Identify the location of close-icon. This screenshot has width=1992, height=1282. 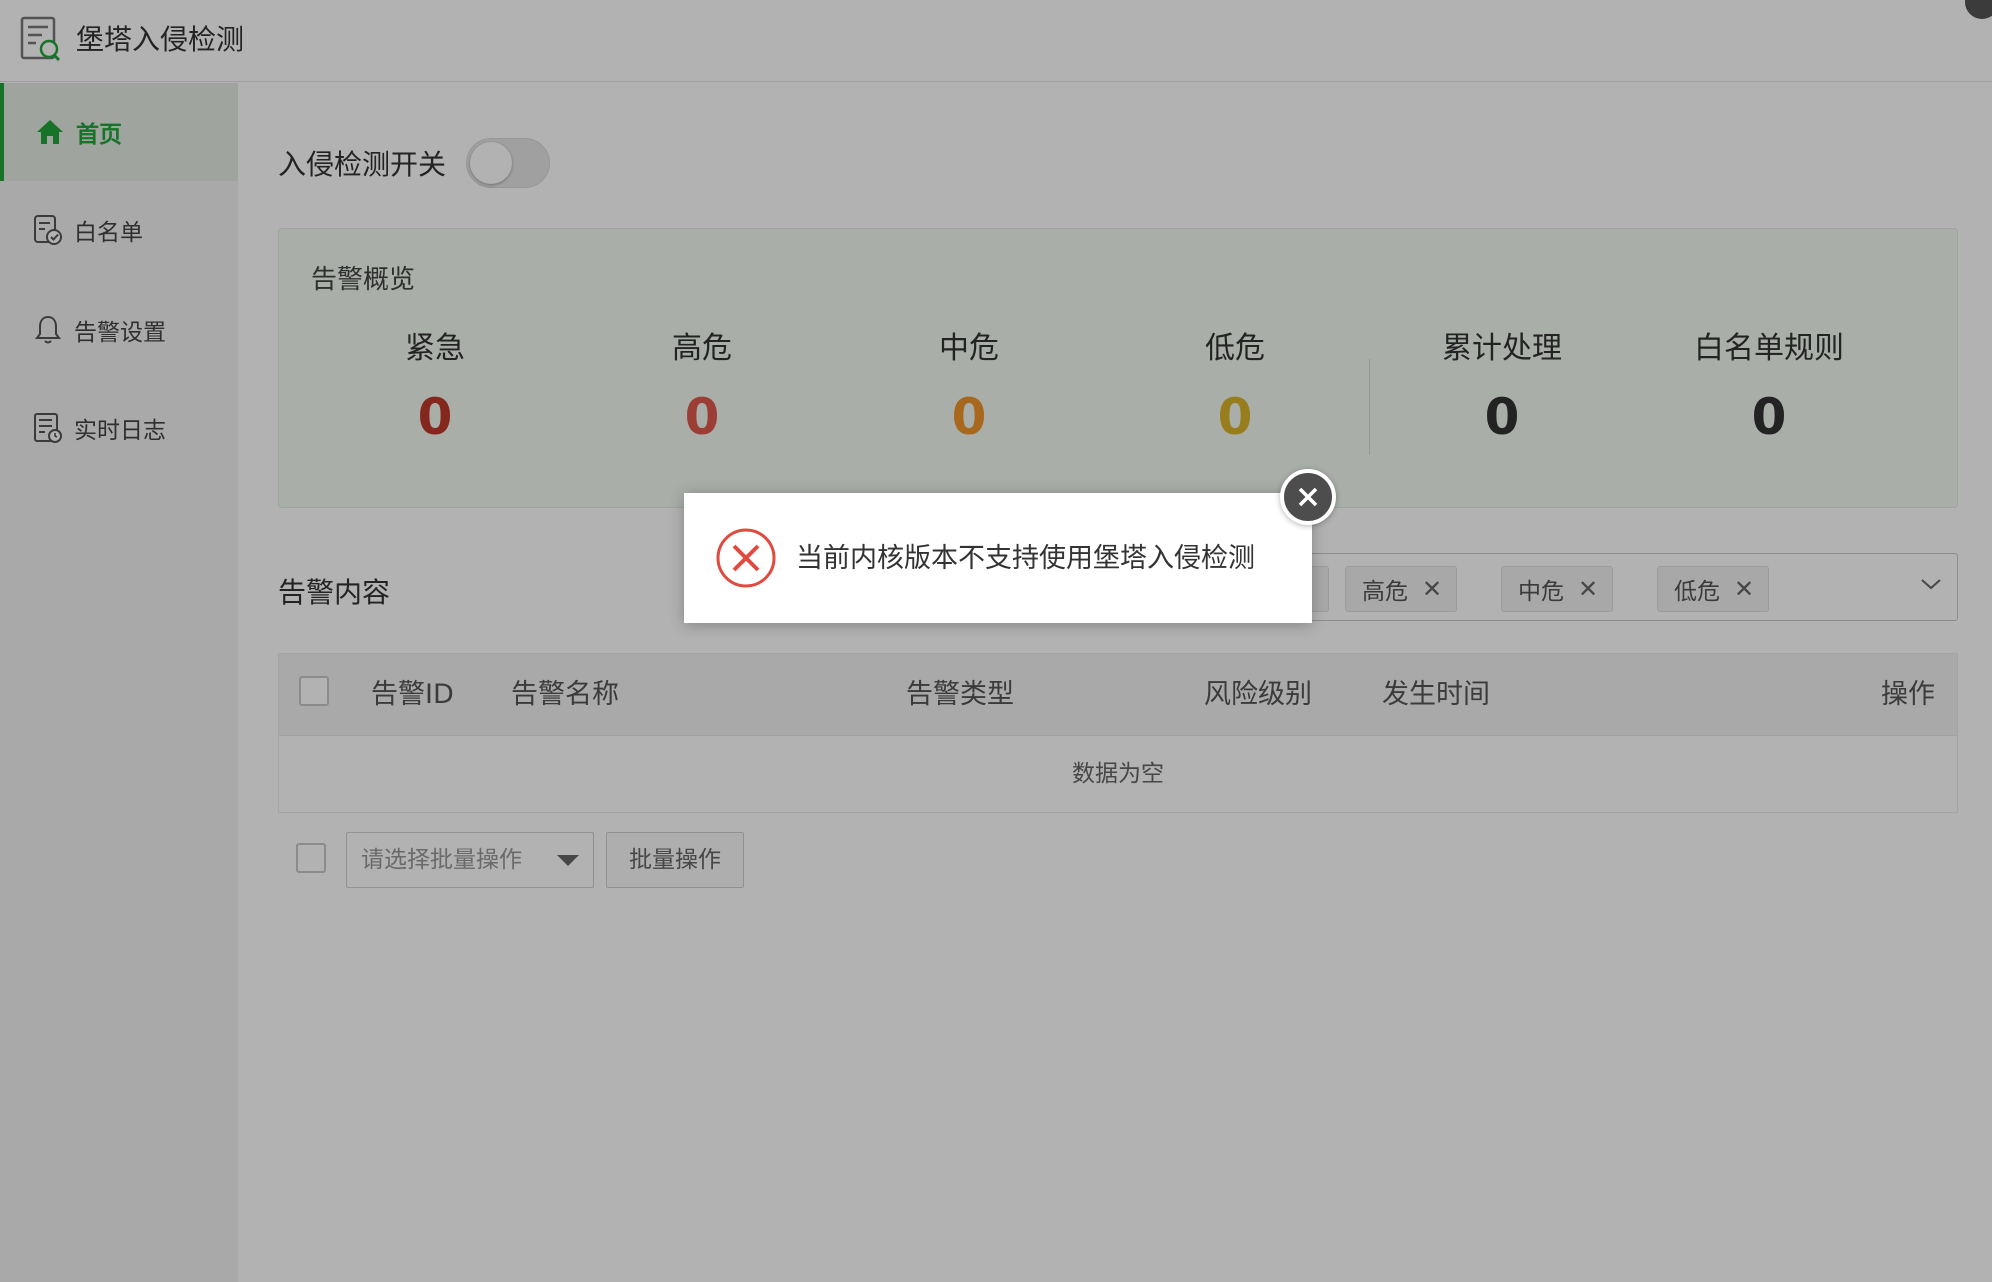
(1308, 497).